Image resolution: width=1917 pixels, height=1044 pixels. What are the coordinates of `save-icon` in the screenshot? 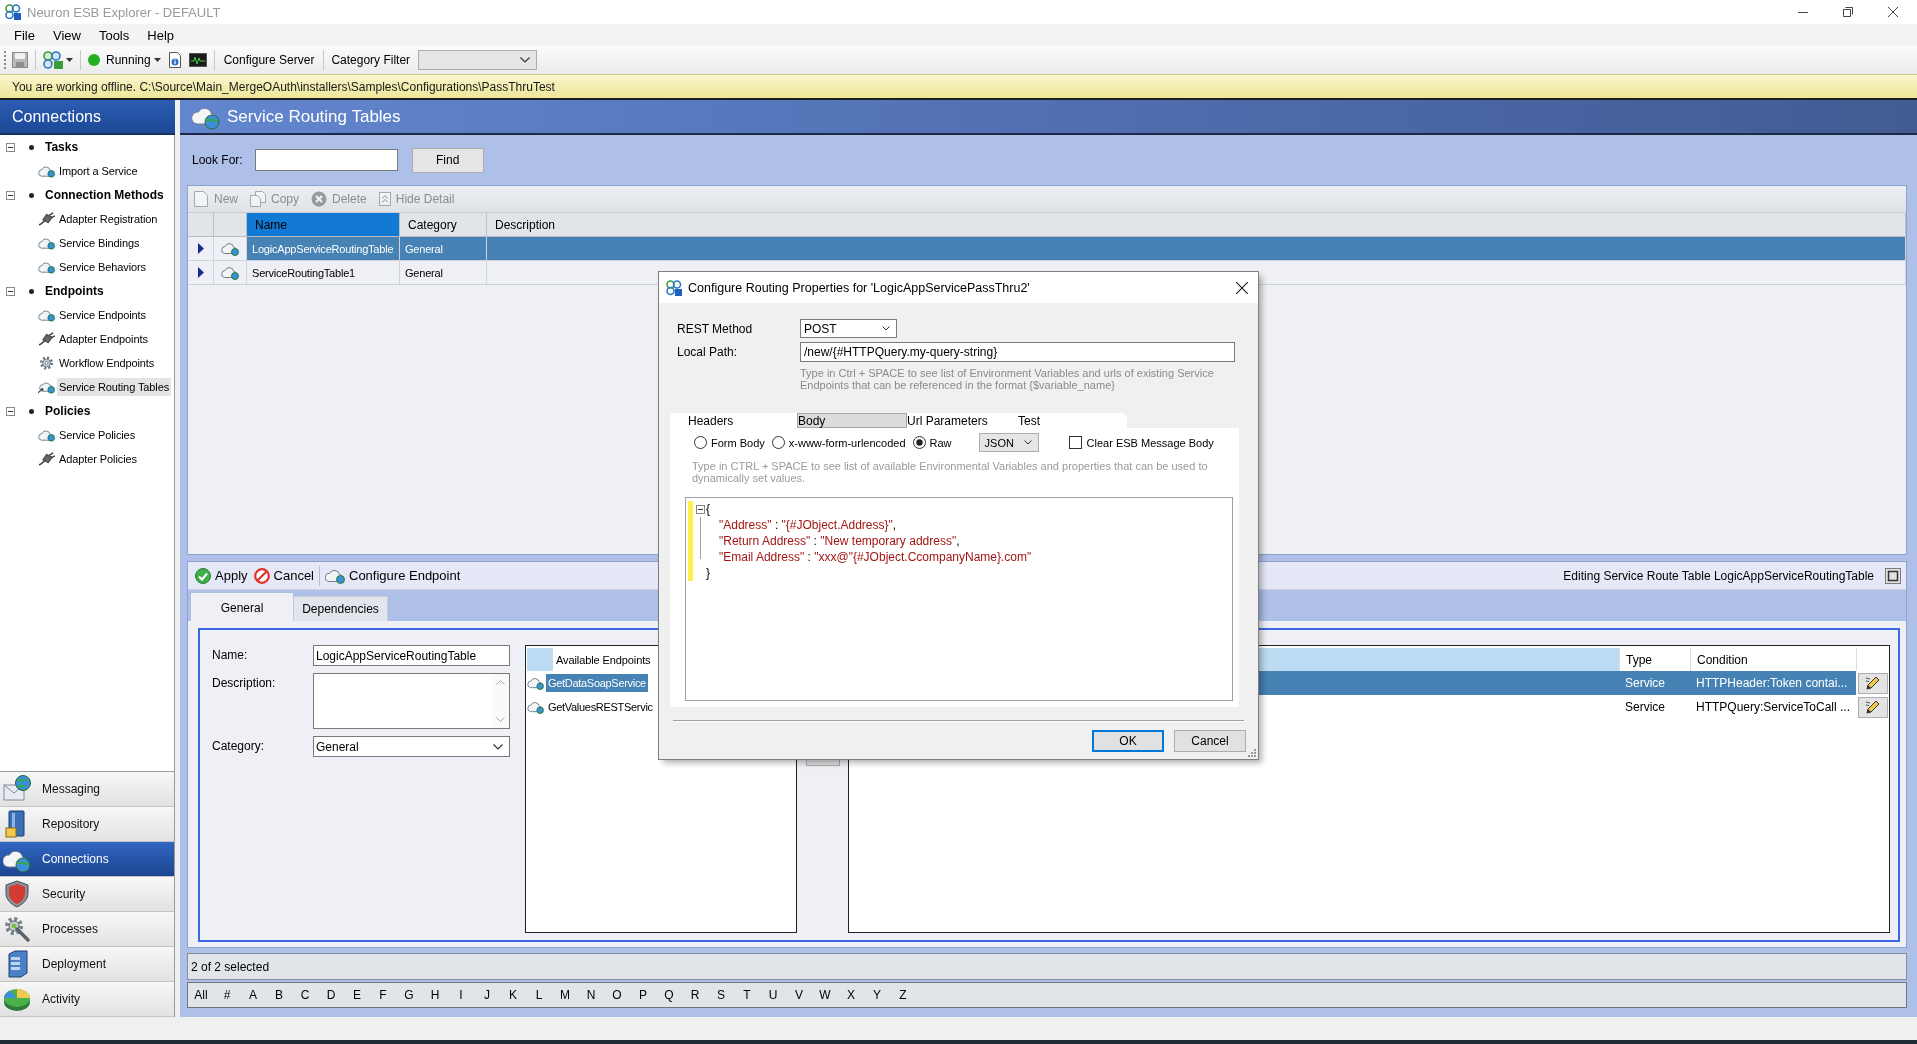 It's located at (20, 60).